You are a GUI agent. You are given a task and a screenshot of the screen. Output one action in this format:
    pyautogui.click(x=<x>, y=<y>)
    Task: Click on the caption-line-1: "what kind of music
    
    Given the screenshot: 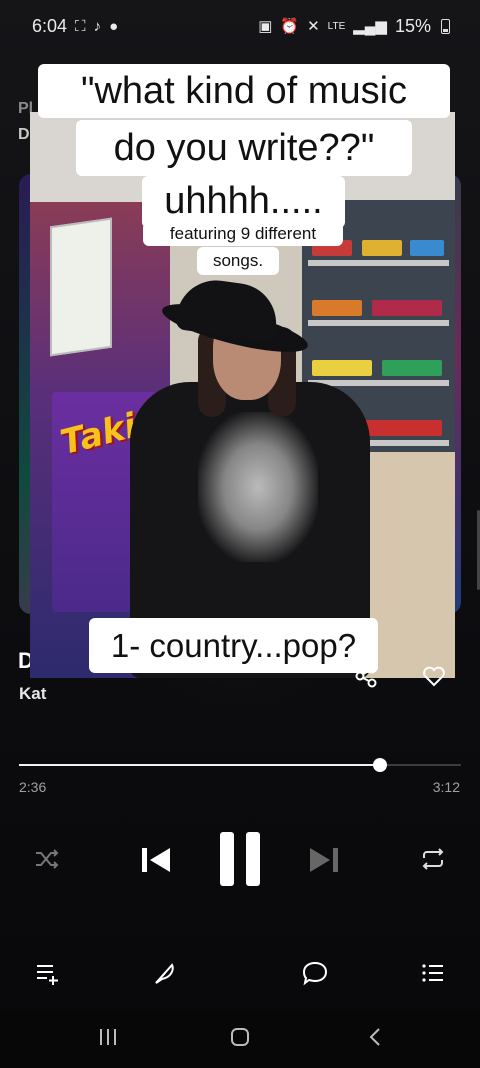 What is the action you would take?
    pyautogui.click(x=244, y=91)
    